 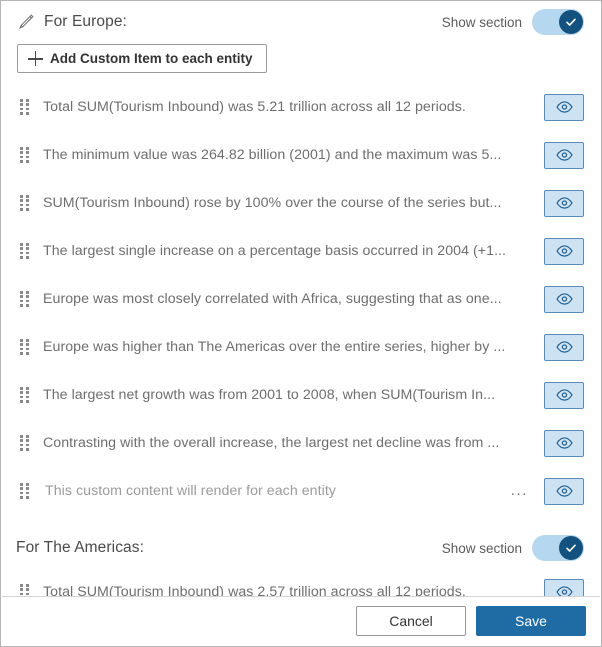 What do you see at coordinates (26, 21) in the screenshot?
I see `pencil-icon` at bounding box center [26, 21].